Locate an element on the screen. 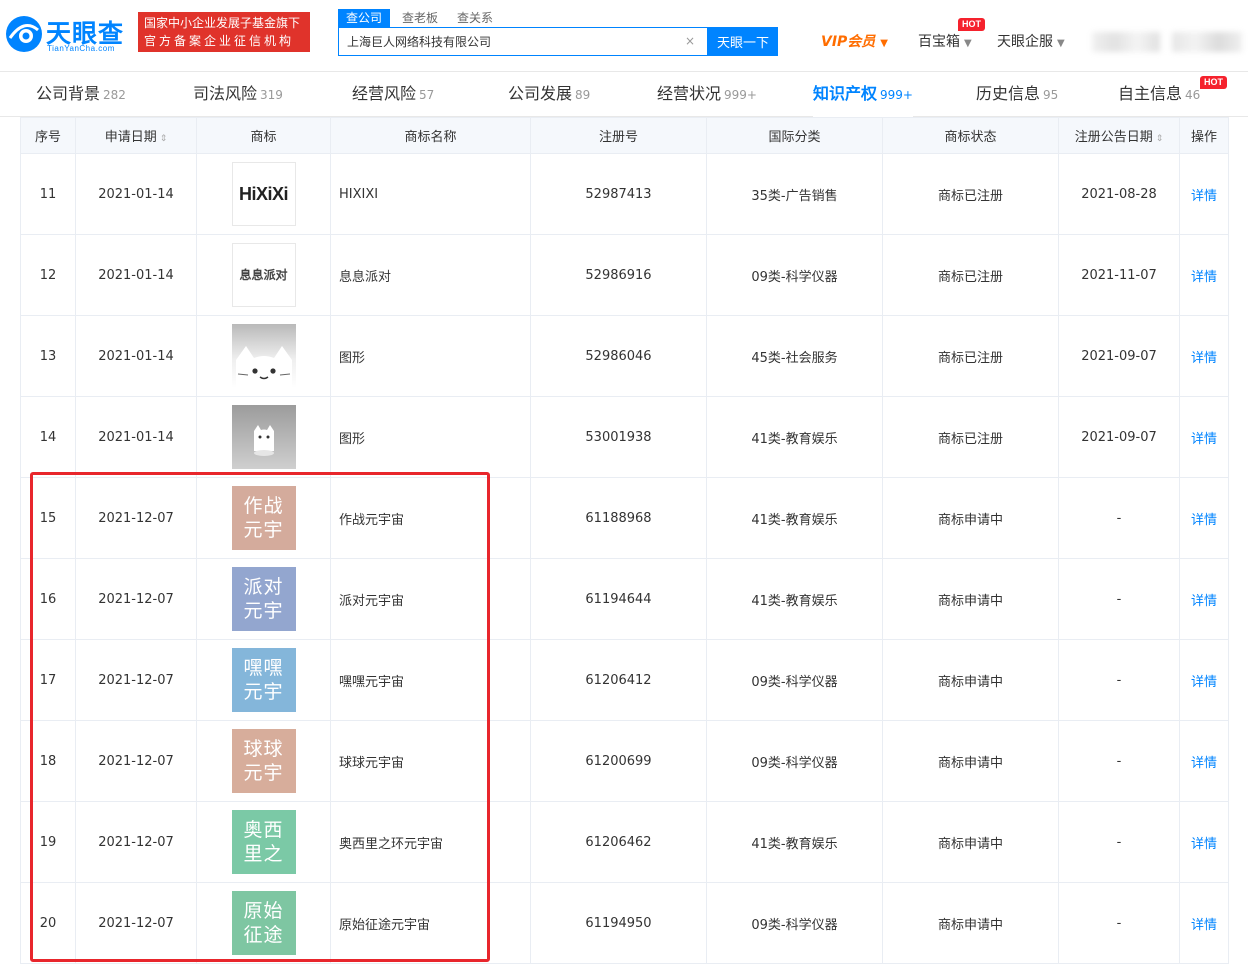 The width and height of the screenshot is (1248, 964). trademark-image: 球球 元宇 is located at coordinates (263, 761).